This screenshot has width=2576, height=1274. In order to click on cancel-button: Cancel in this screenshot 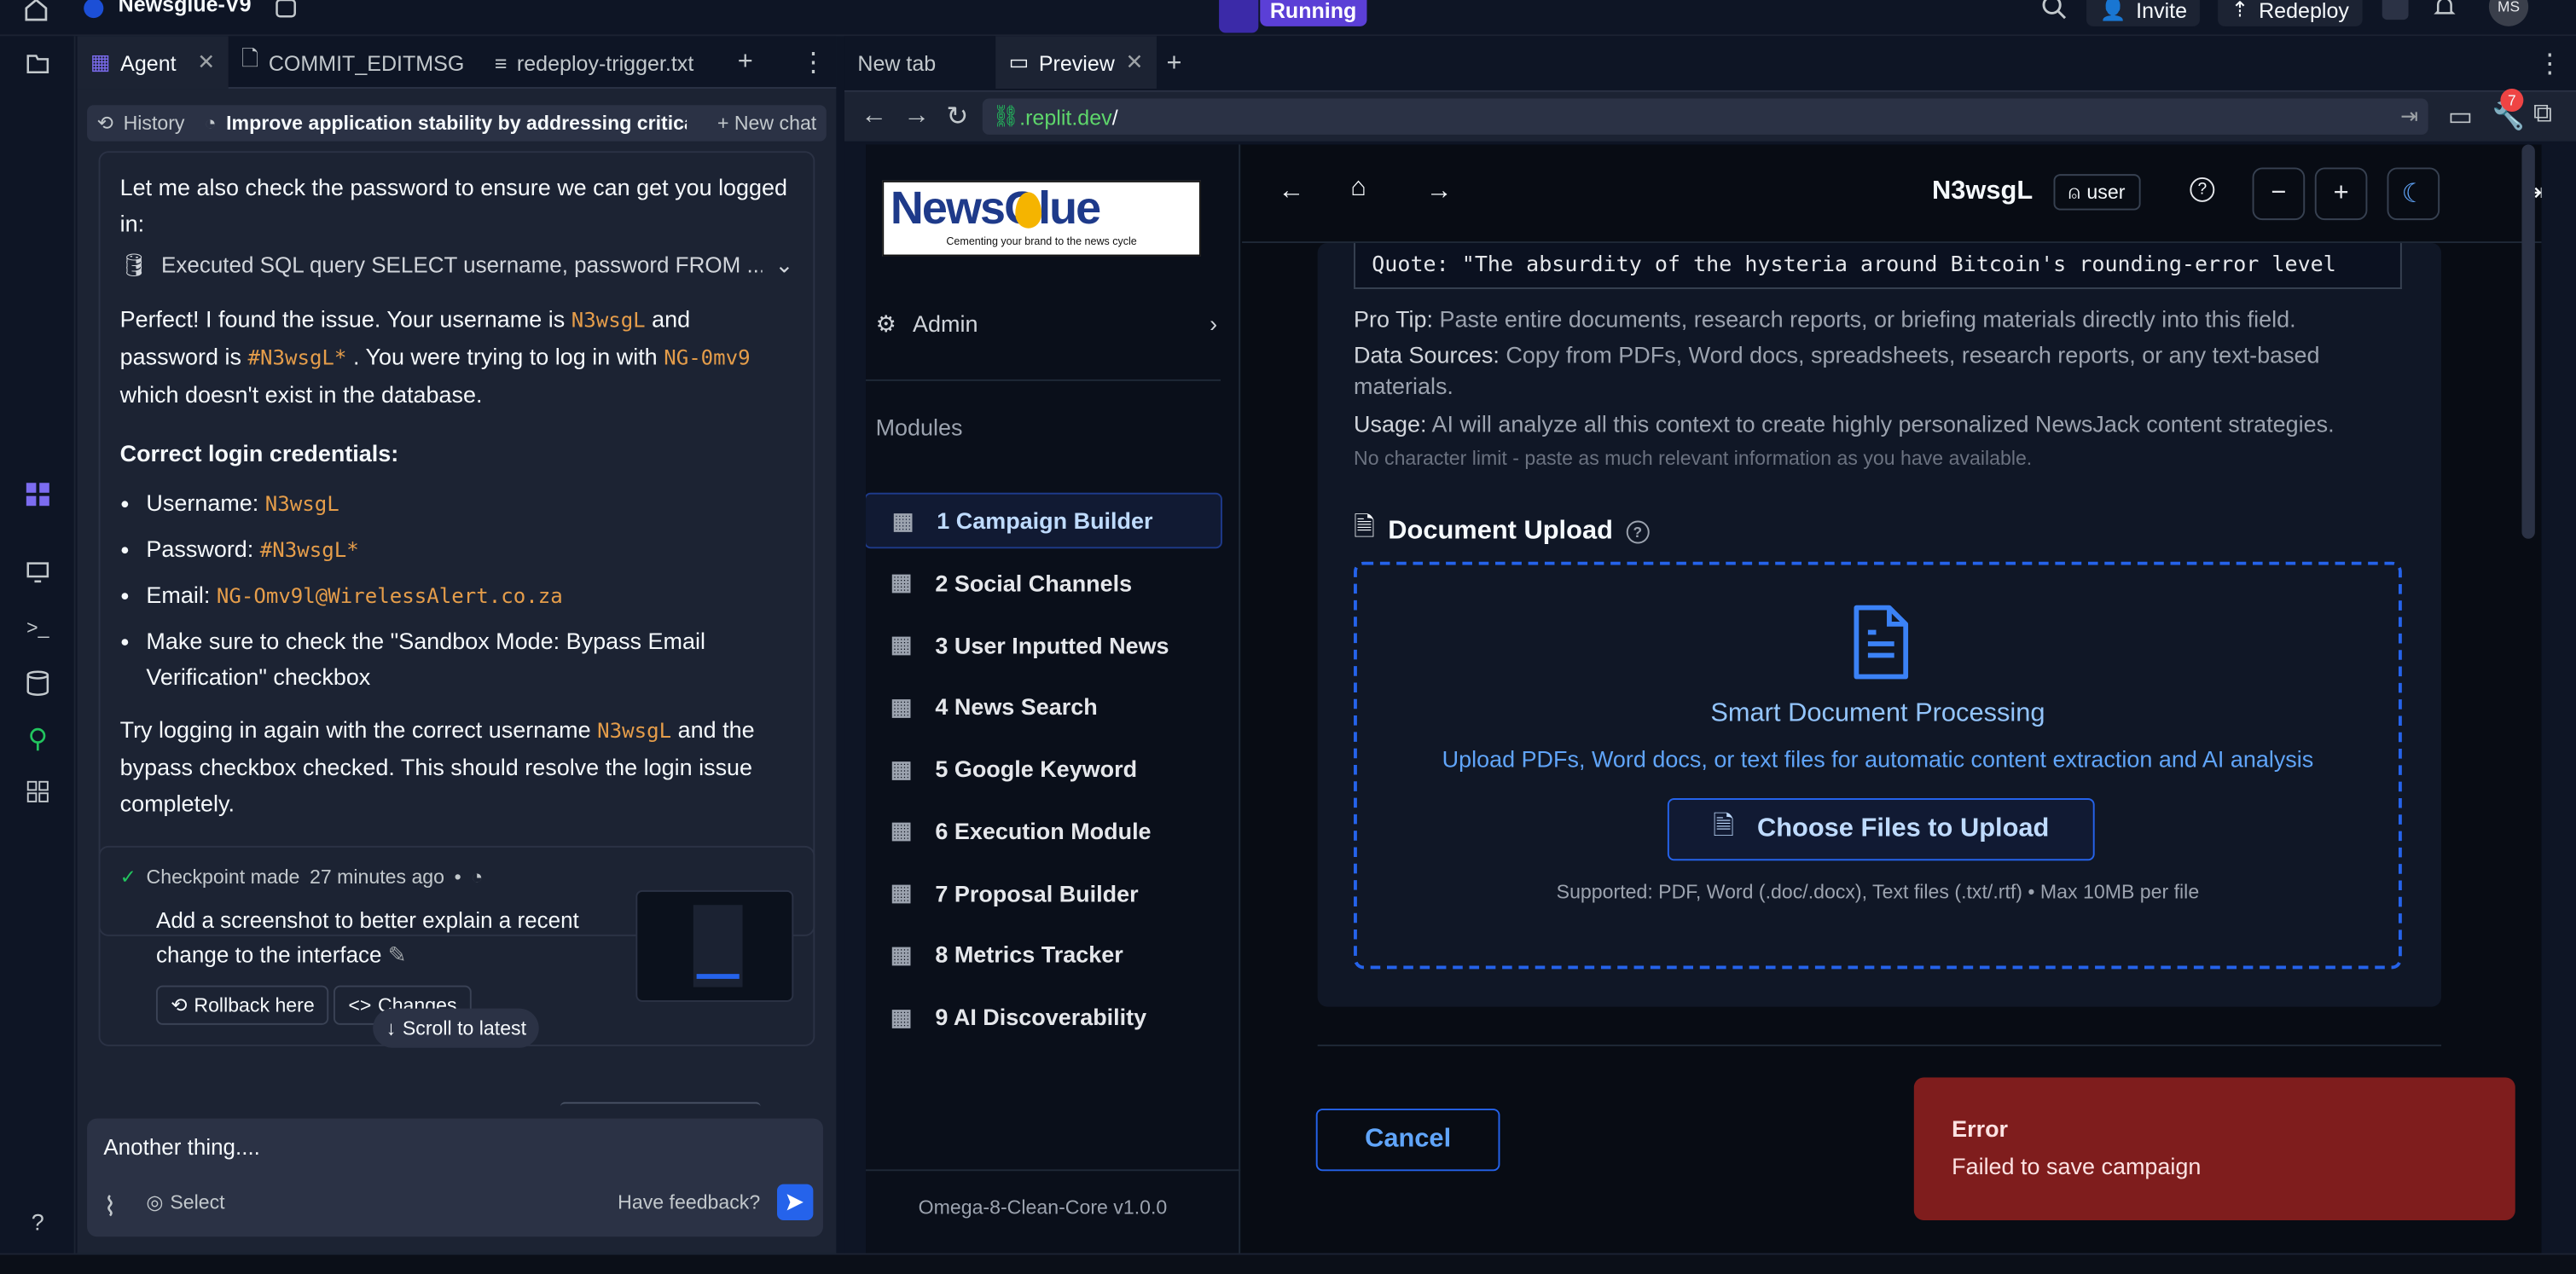, I will do `click(1407, 1140)`.